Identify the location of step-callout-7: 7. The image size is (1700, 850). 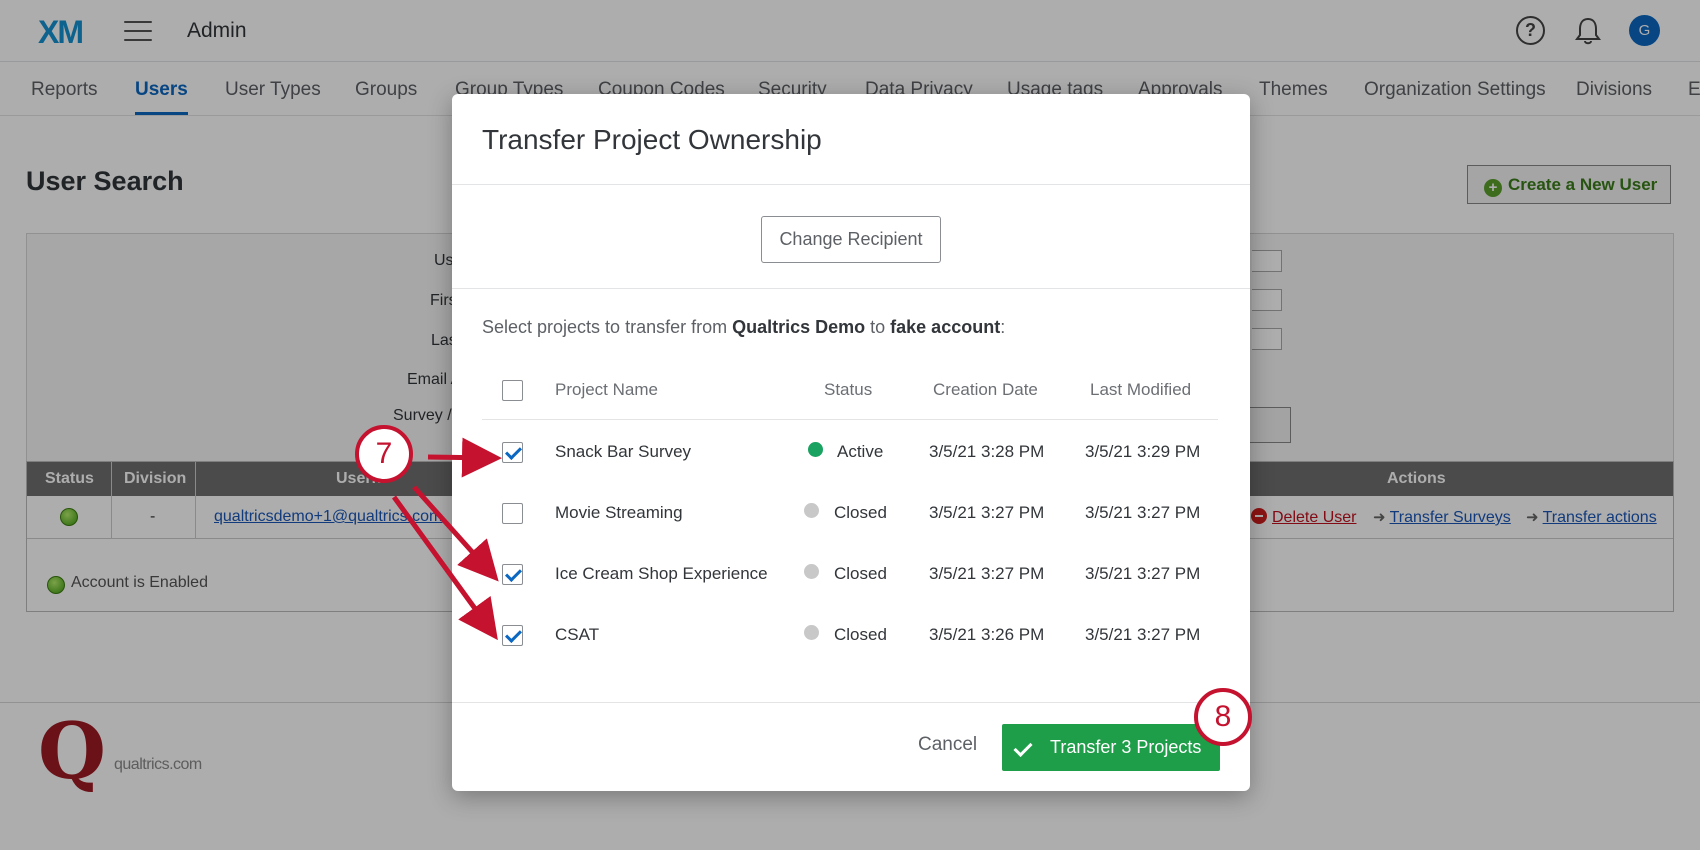
(384, 454).